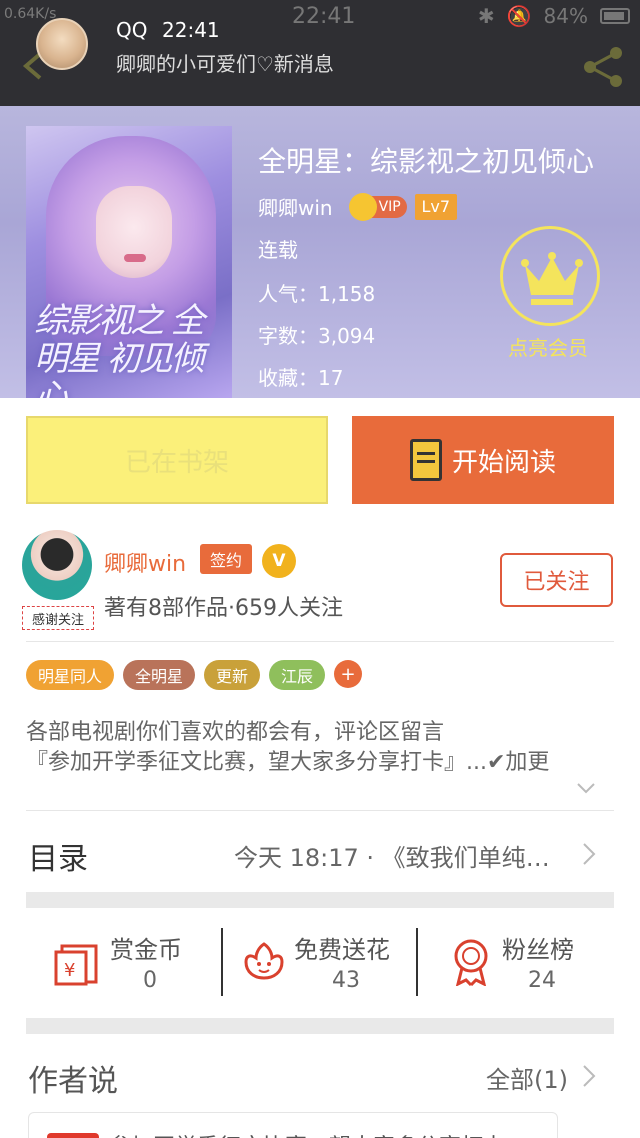 Image resolution: width=640 pixels, height=1138 pixels. What do you see at coordinates (132, 30) in the screenshot?
I see `notification-app: QQ` at bounding box center [132, 30].